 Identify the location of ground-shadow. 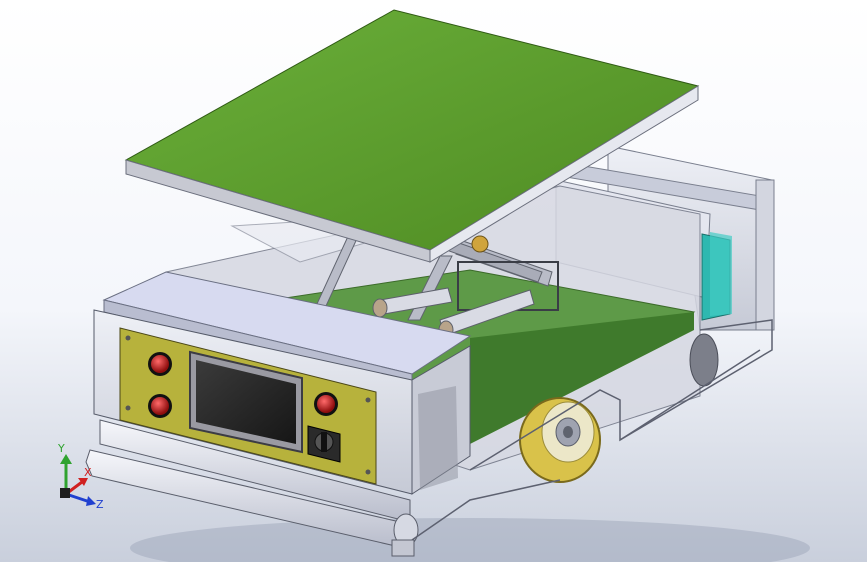
(470, 540).